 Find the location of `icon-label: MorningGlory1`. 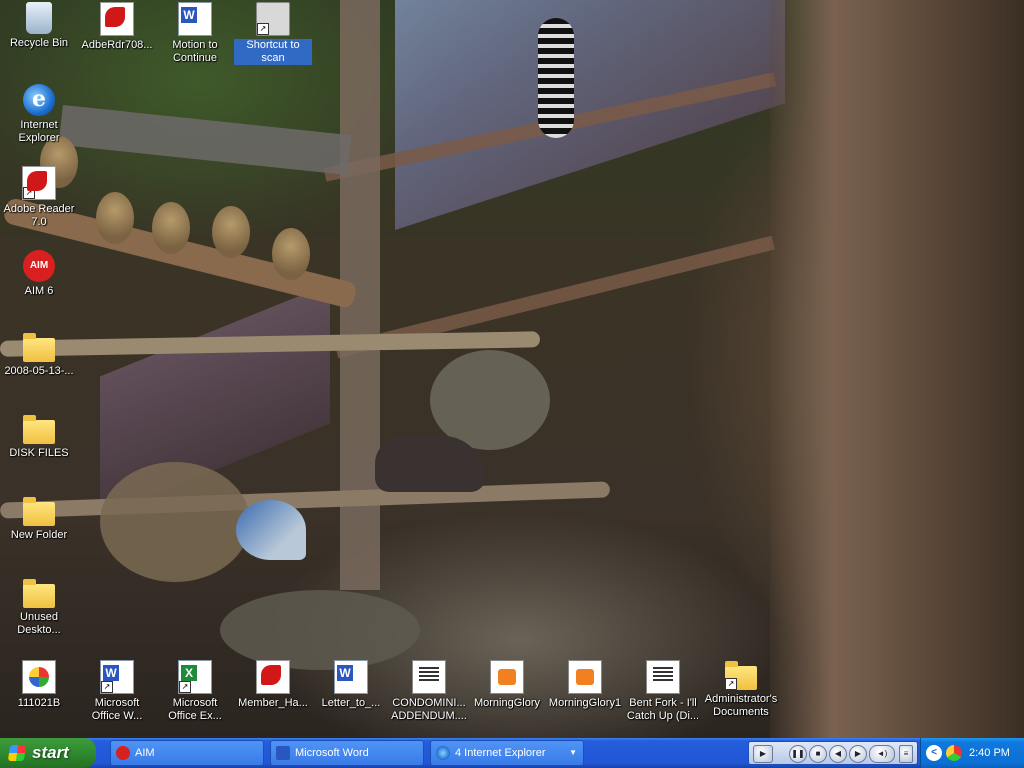

icon-label: MorningGlory1 is located at coordinates (585, 703).